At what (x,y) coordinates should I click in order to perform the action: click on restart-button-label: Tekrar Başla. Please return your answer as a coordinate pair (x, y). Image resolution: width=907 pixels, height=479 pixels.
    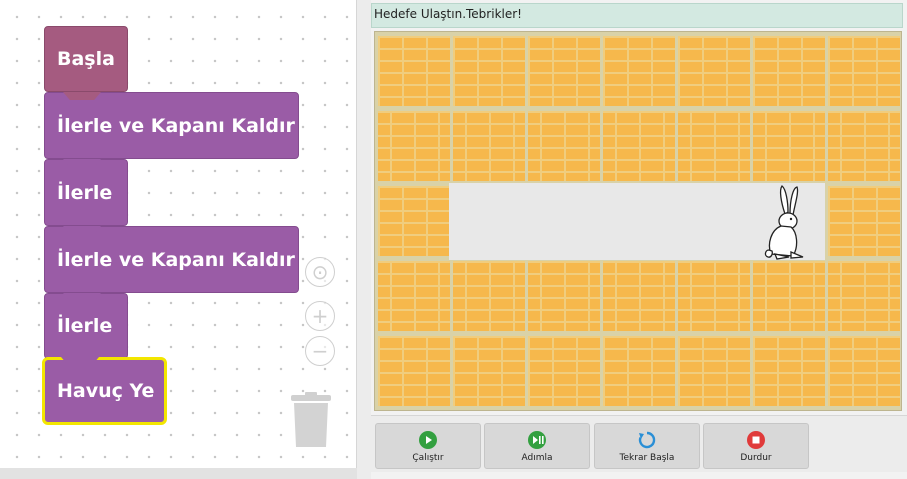
    Looking at the image, I should click on (647, 457).